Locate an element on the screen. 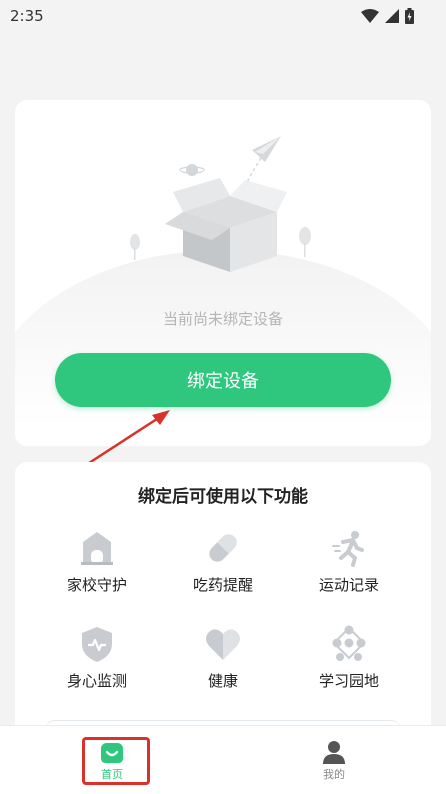 Image resolution: width=446 pixels, height=794 pixels. user-icon is located at coordinates (334, 752).